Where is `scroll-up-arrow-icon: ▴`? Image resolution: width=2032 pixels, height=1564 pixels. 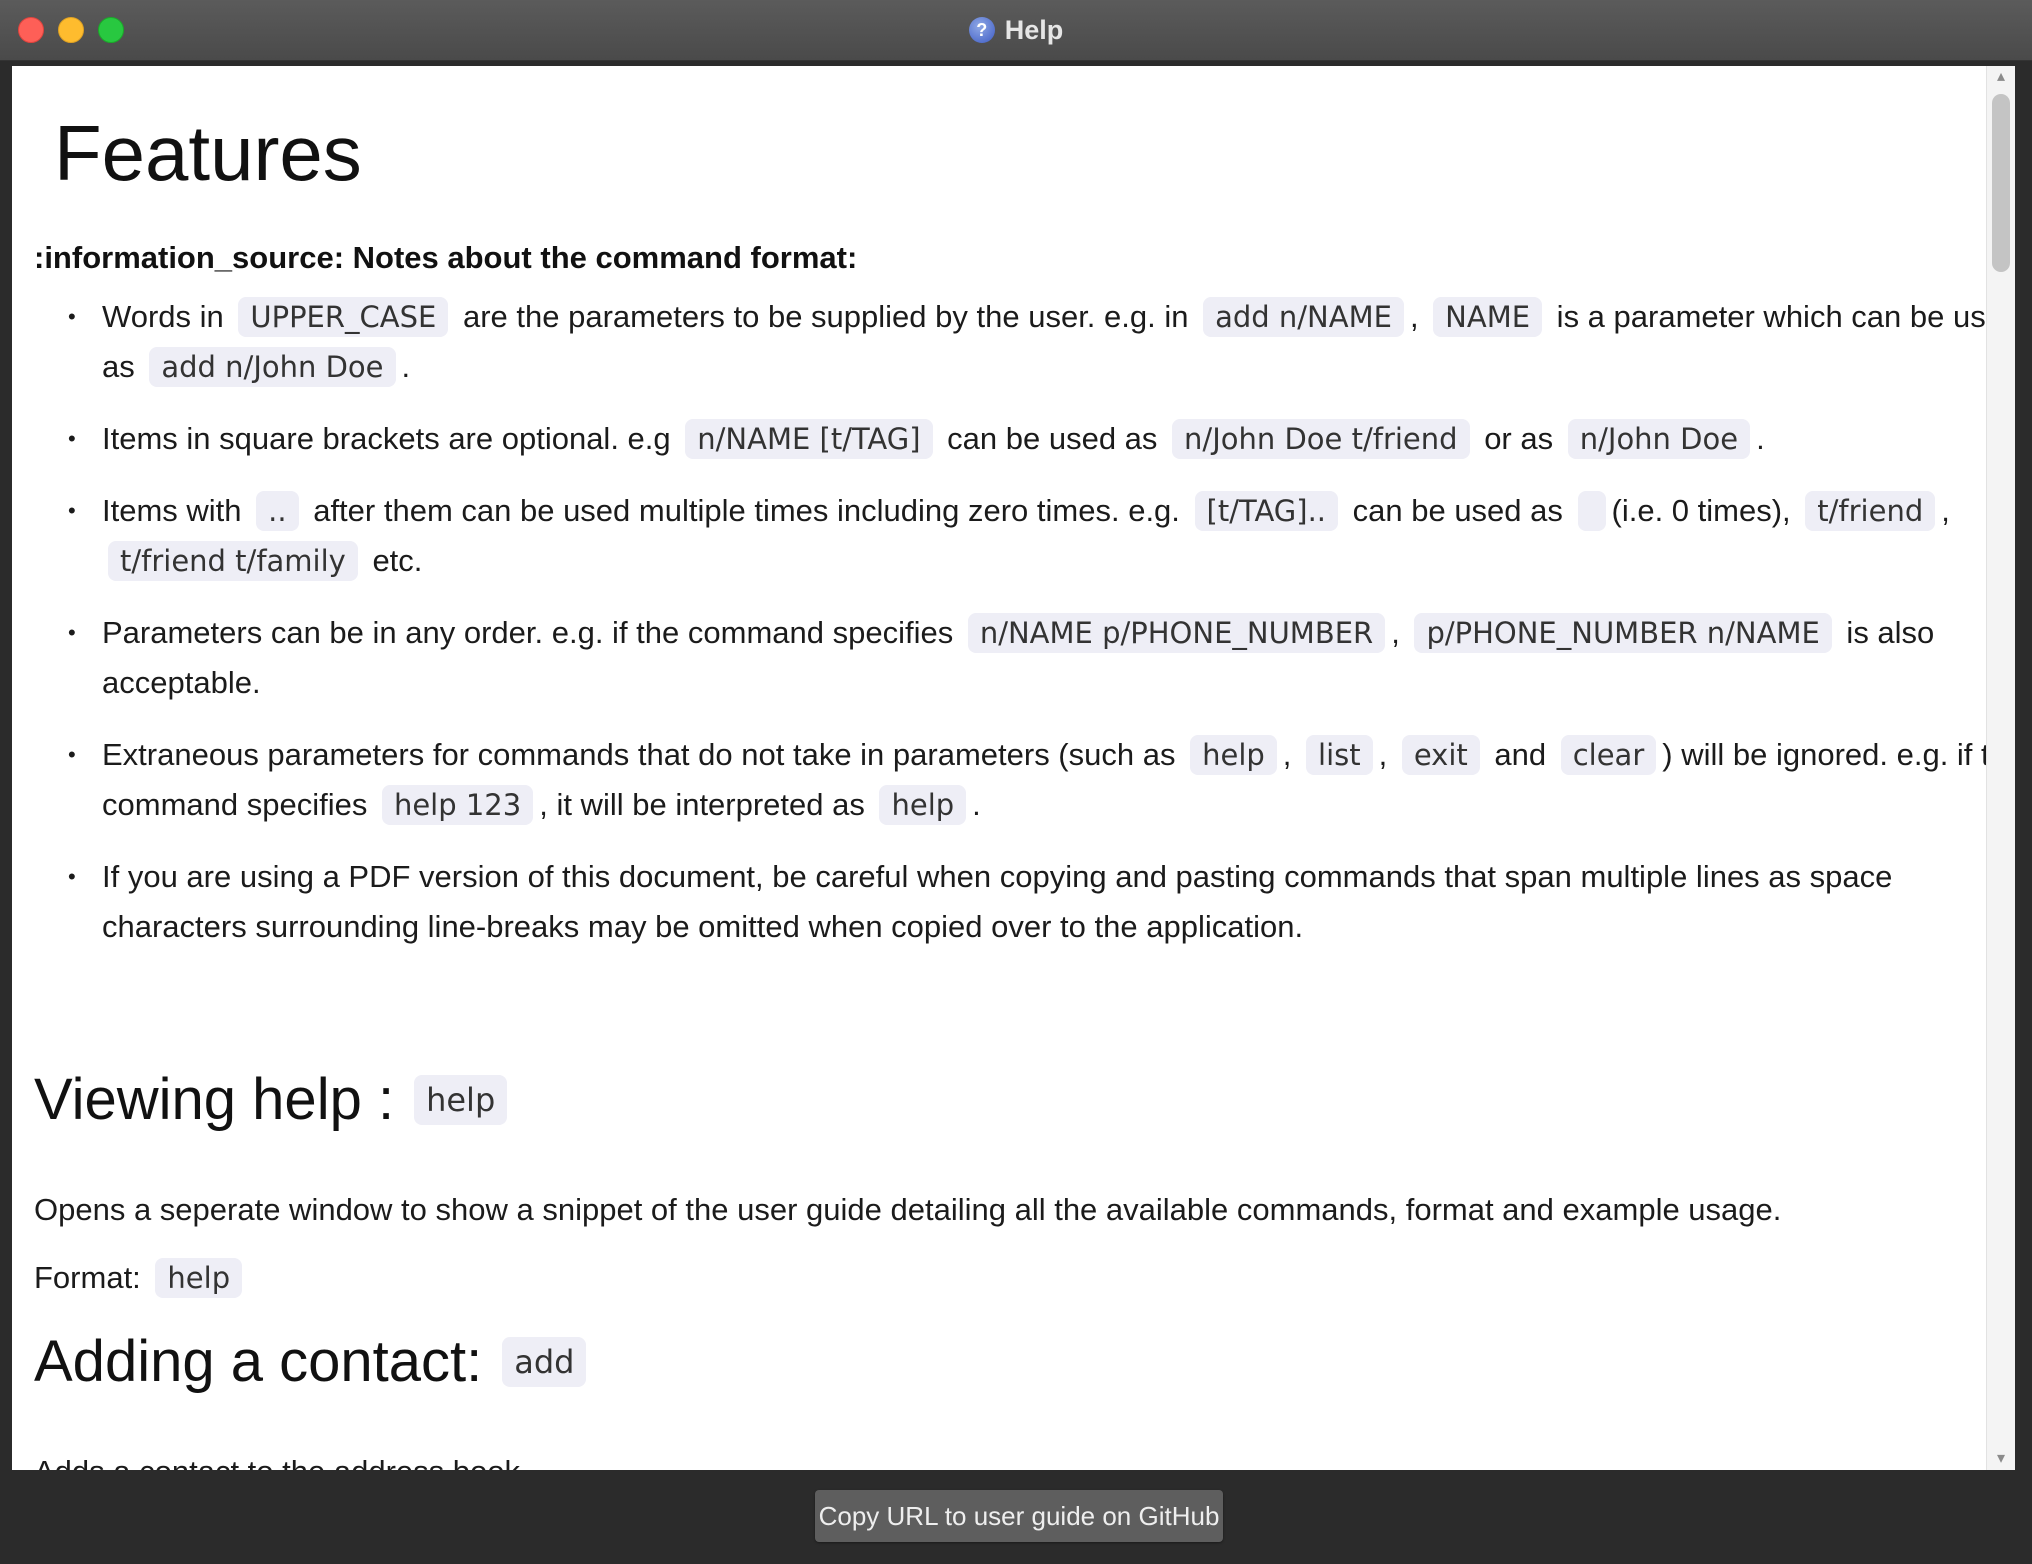
scroll-up-arrow-icon: ▴ is located at coordinates (2001, 77).